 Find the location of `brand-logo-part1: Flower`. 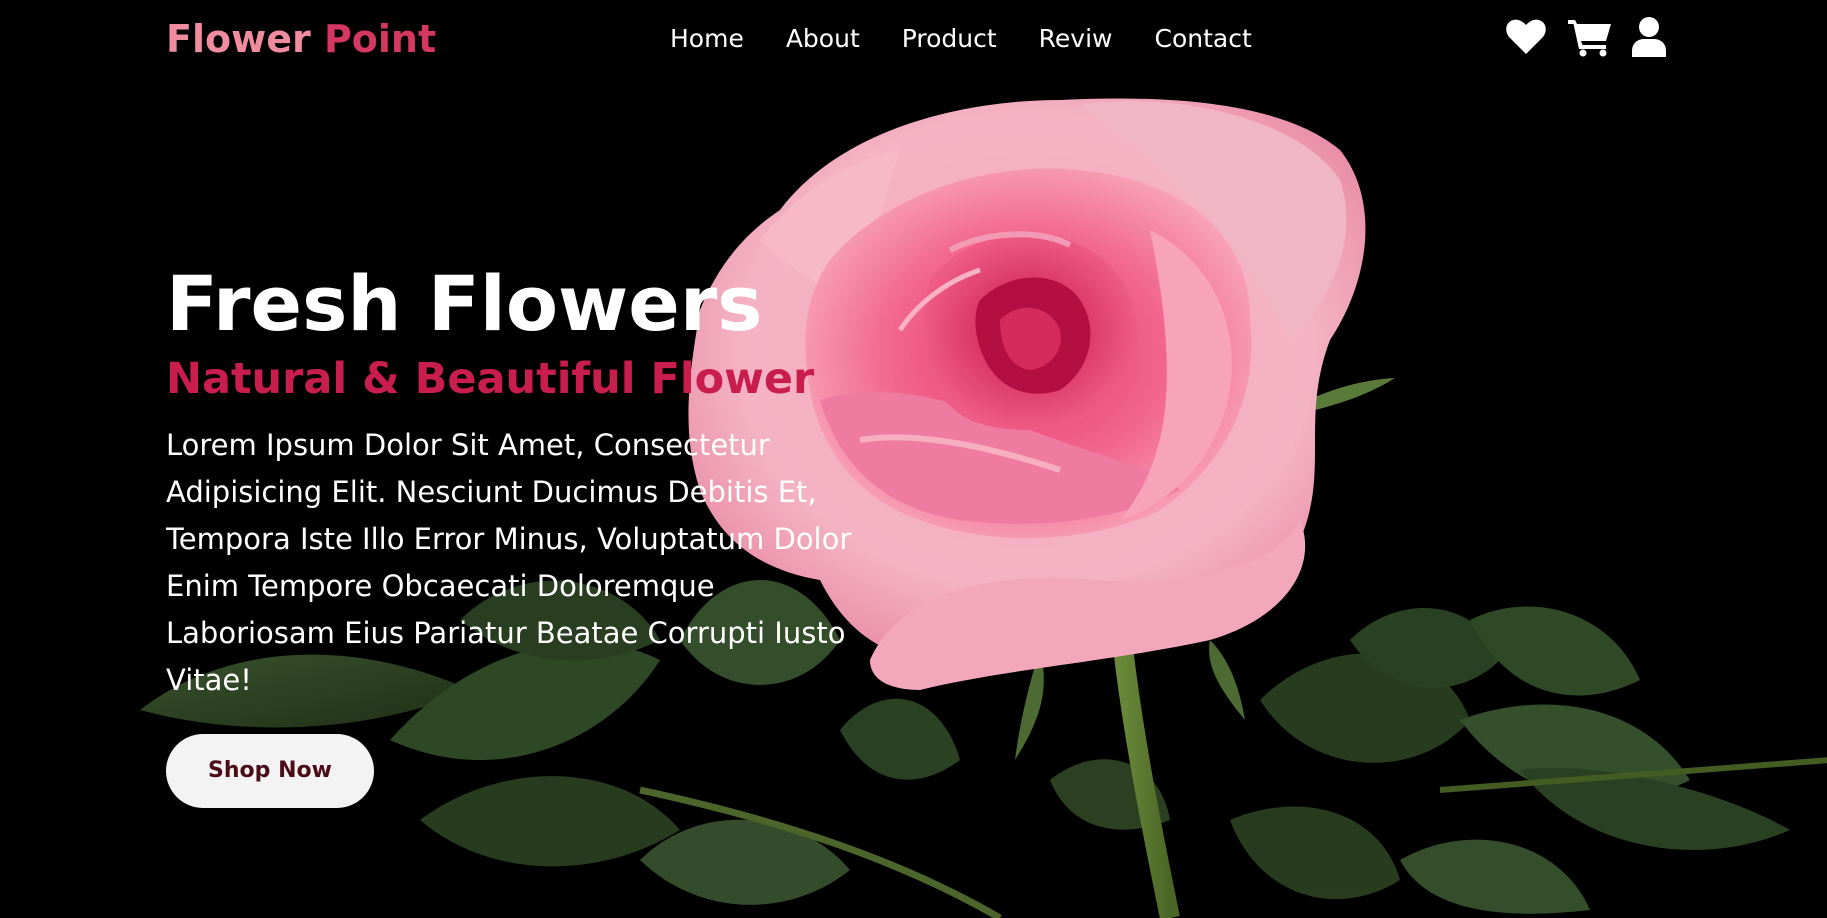

brand-logo-part1: Flower is located at coordinates (238, 39).